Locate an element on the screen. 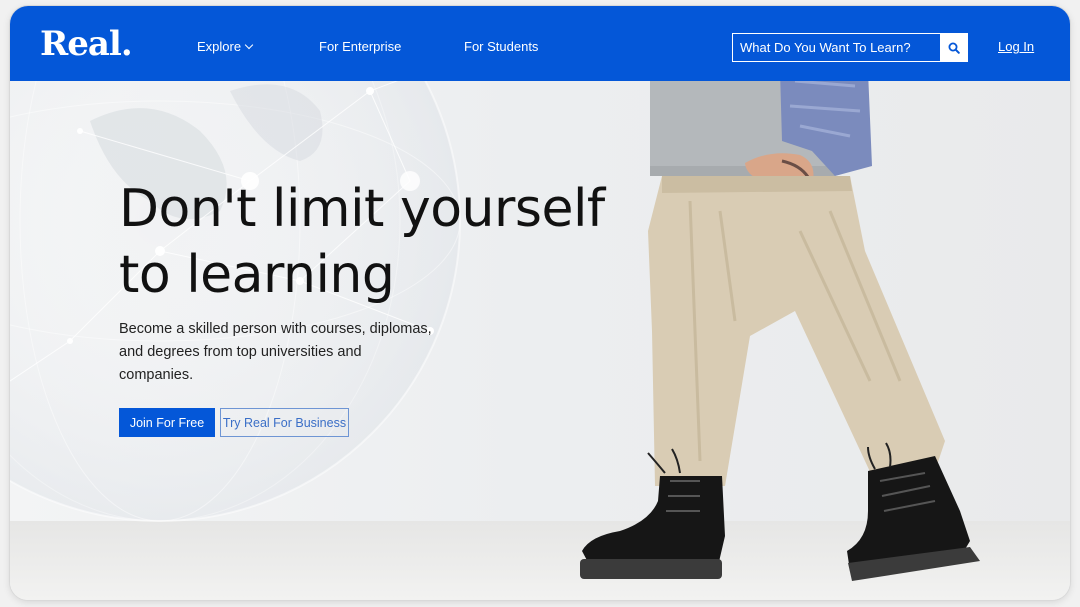 This screenshot has width=1080, height=607. hero-headline-line-2: to learning is located at coordinates (257, 275).